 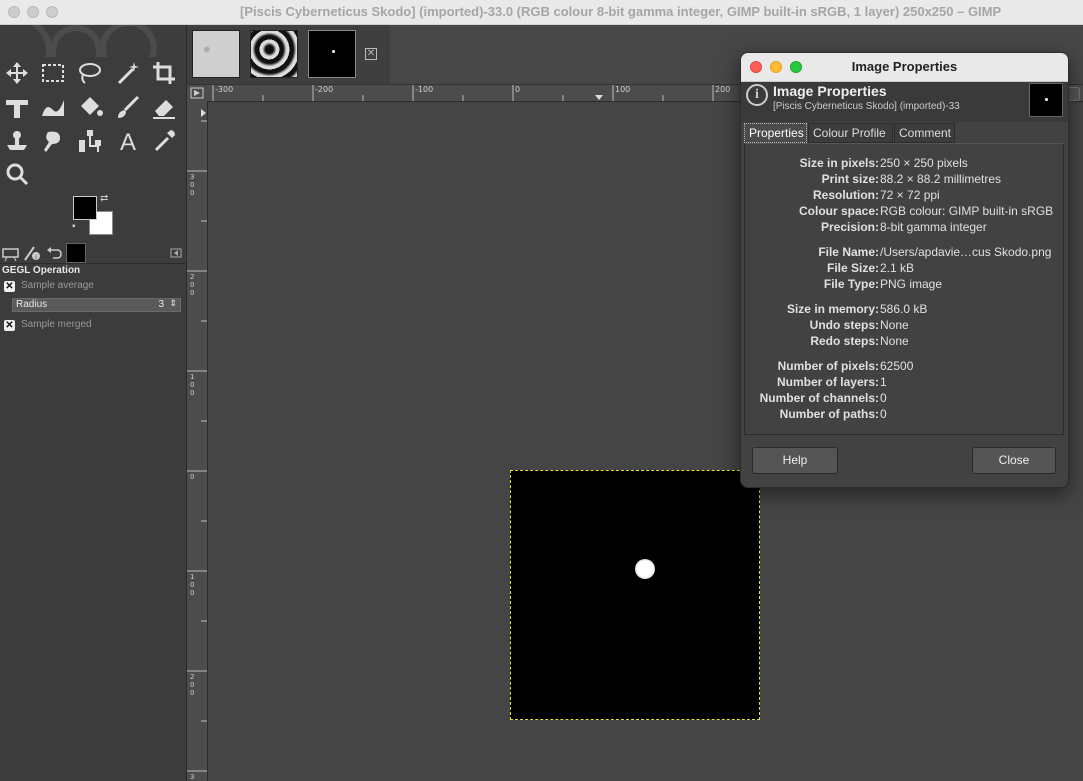 I want to click on text-tool-icon: A, so click(x=128, y=141).